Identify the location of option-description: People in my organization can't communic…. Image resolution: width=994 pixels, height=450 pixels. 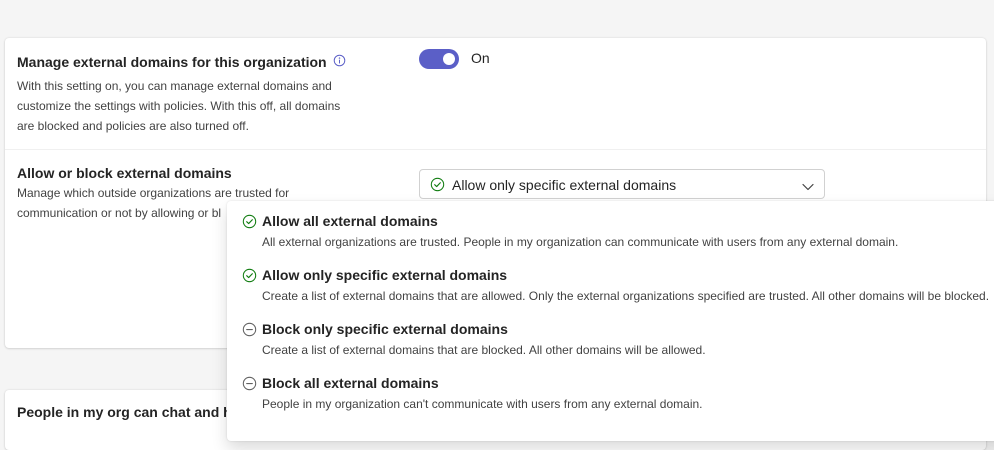
(482, 404).